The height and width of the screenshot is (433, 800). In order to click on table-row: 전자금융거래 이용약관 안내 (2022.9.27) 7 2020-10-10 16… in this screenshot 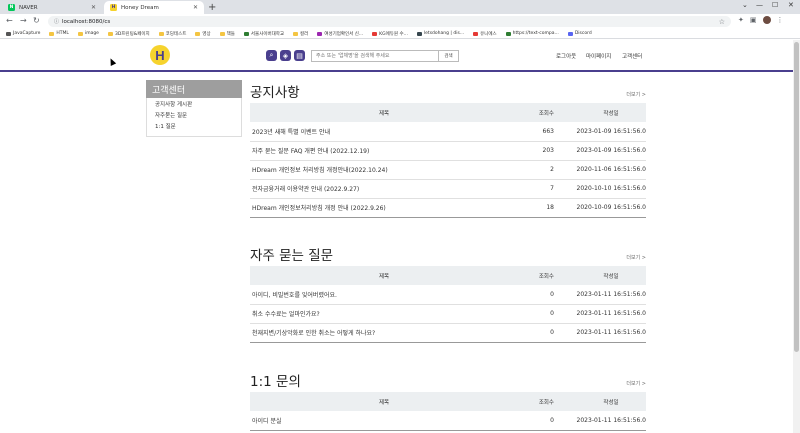, I will do `click(448, 189)`.